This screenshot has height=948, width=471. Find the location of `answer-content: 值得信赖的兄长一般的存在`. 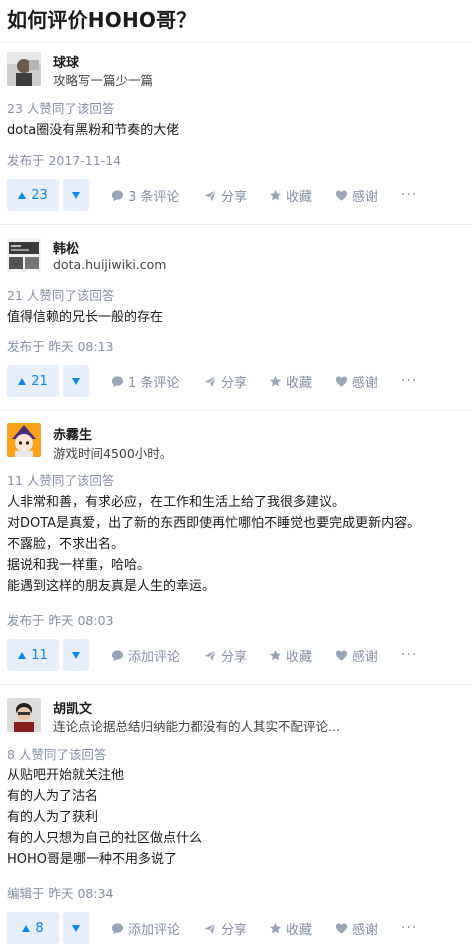

answer-content: 值得信赖的兄长一般的存在 is located at coordinates (85, 317).